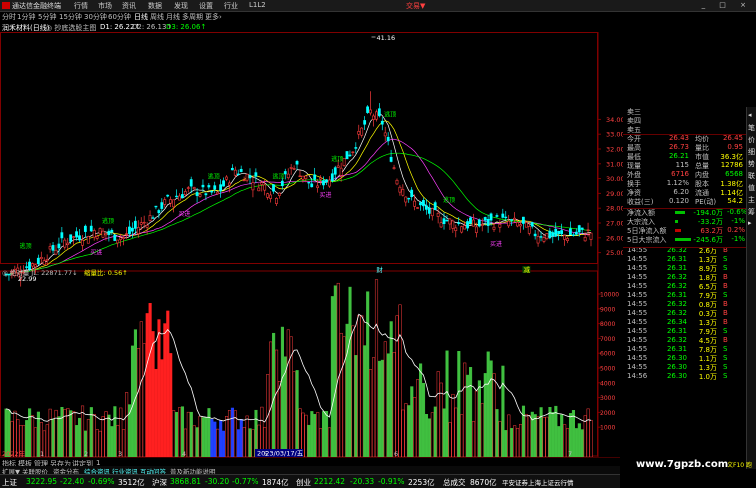 The image size is (756, 488). Describe the element at coordinates (173, 17) in the screenshot. I see `period-monthly: 月线` at that location.